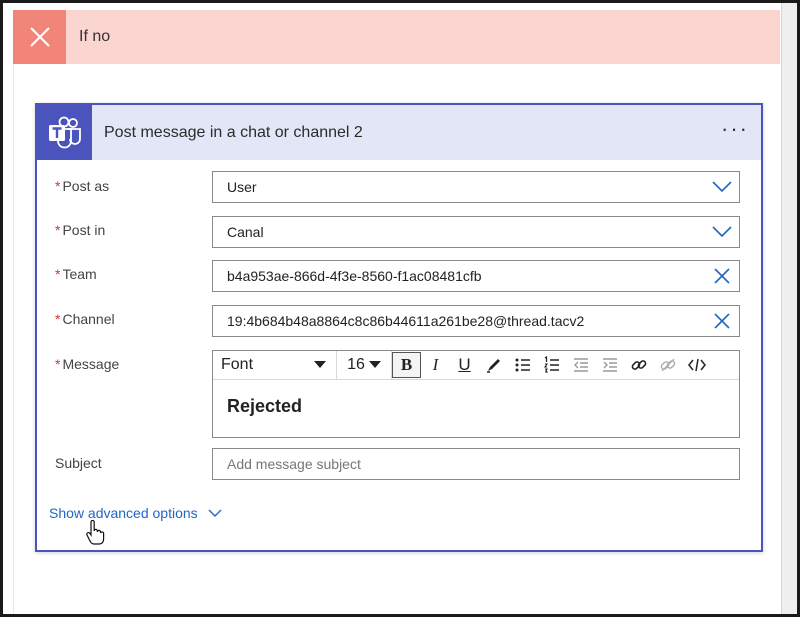 The height and width of the screenshot is (617, 800). Describe the element at coordinates (233, 132) in the screenshot. I see `card-title: Post message in a chat or channel 2` at that location.